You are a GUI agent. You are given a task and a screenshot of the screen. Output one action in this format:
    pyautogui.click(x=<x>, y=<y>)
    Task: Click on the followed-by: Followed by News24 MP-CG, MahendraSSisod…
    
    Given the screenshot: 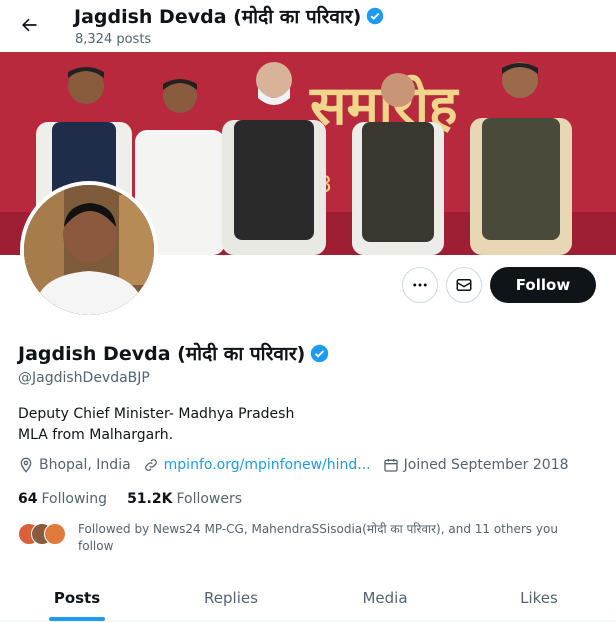 What is the action you would take?
    pyautogui.click(x=303, y=538)
    